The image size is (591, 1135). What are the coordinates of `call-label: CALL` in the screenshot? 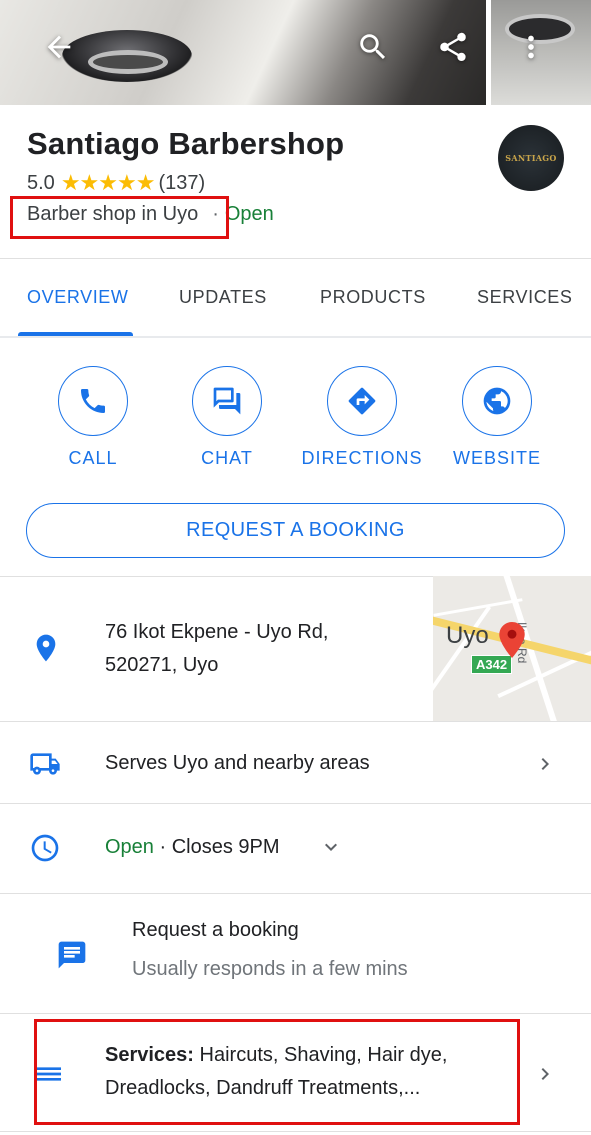 It's located at (93, 458).